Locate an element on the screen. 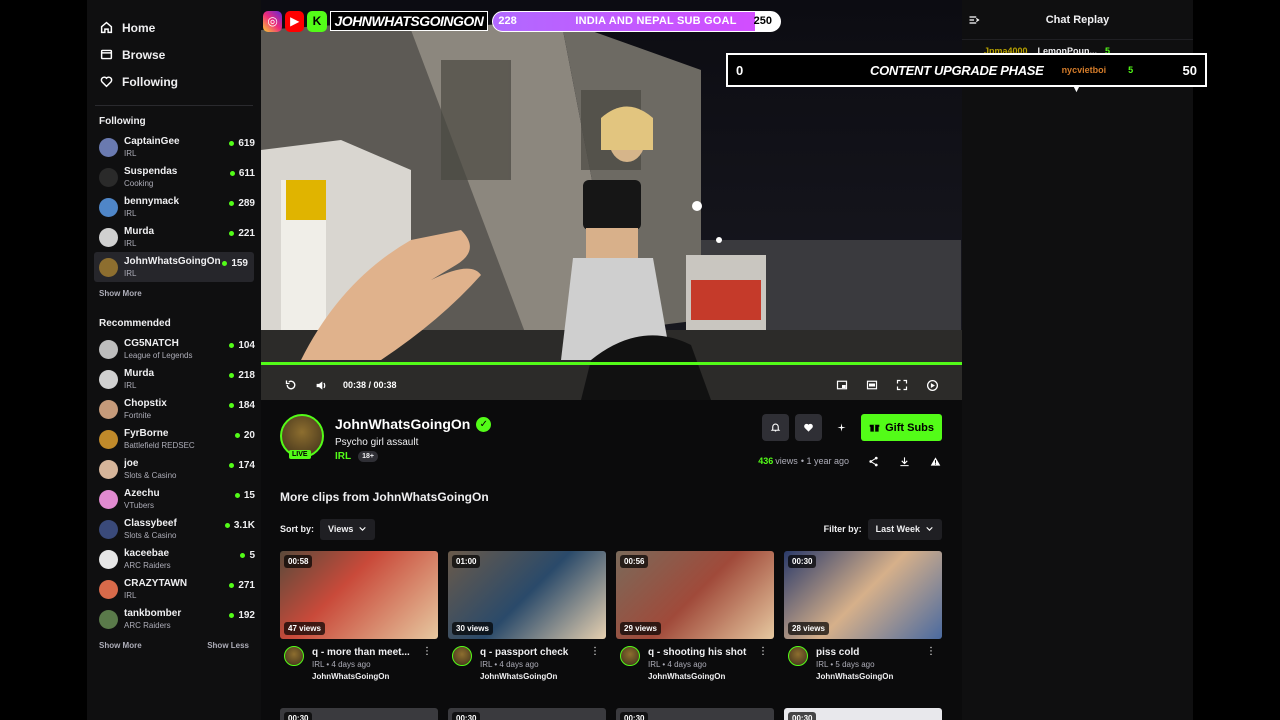  report-icon is located at coordinates (935, 461).